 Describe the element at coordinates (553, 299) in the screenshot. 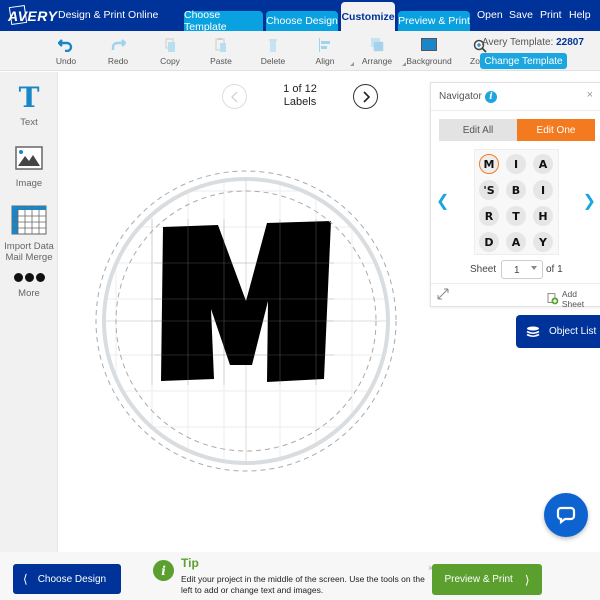

I see `add-sheet-icon` at that location.